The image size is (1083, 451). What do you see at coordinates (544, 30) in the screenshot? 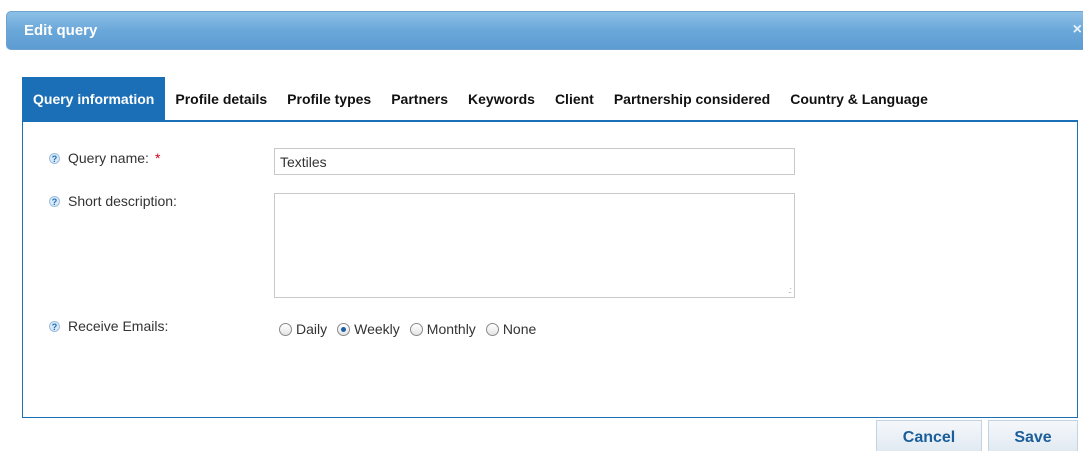
I see `dialog-title-bar: Edit query ×` at bounding box center [544, 30].